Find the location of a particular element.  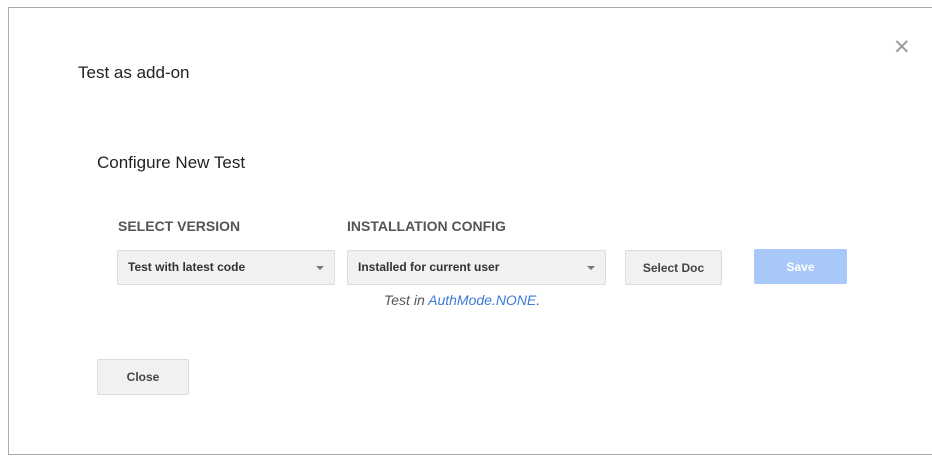

auth-mode-note: Test in AuthMode.NONE. is located at coordinates (462, 300).